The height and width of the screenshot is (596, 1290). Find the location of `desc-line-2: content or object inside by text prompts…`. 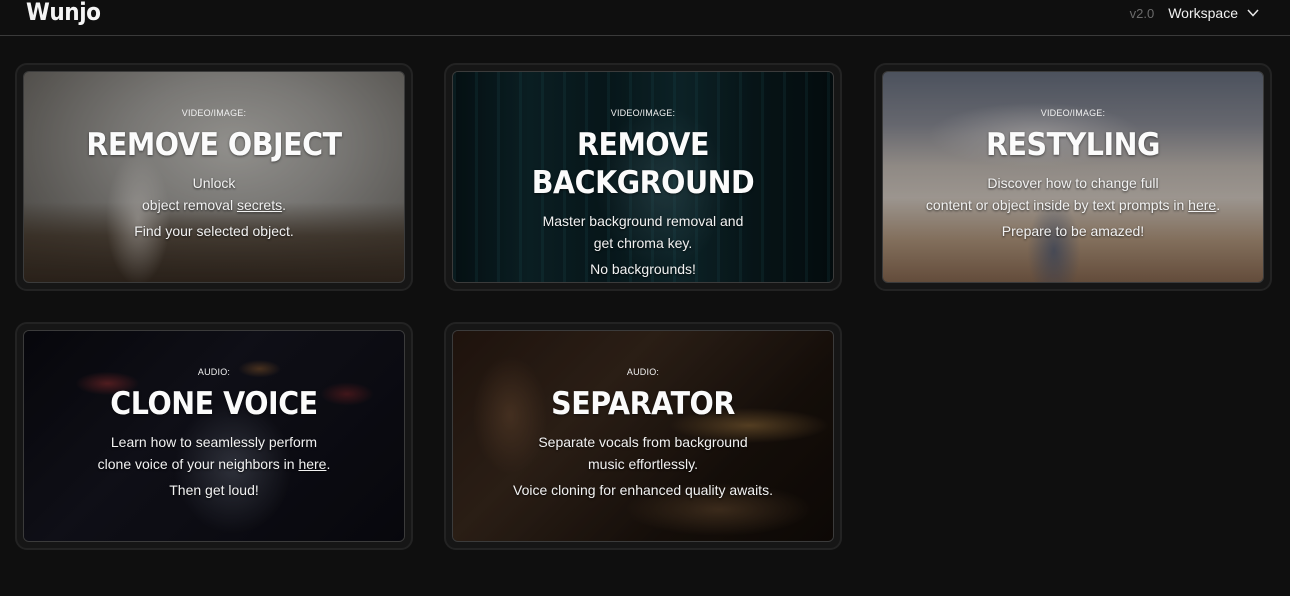

desc-line-2: content or object inside by text prompts… is located at coordinates (1073, 205).